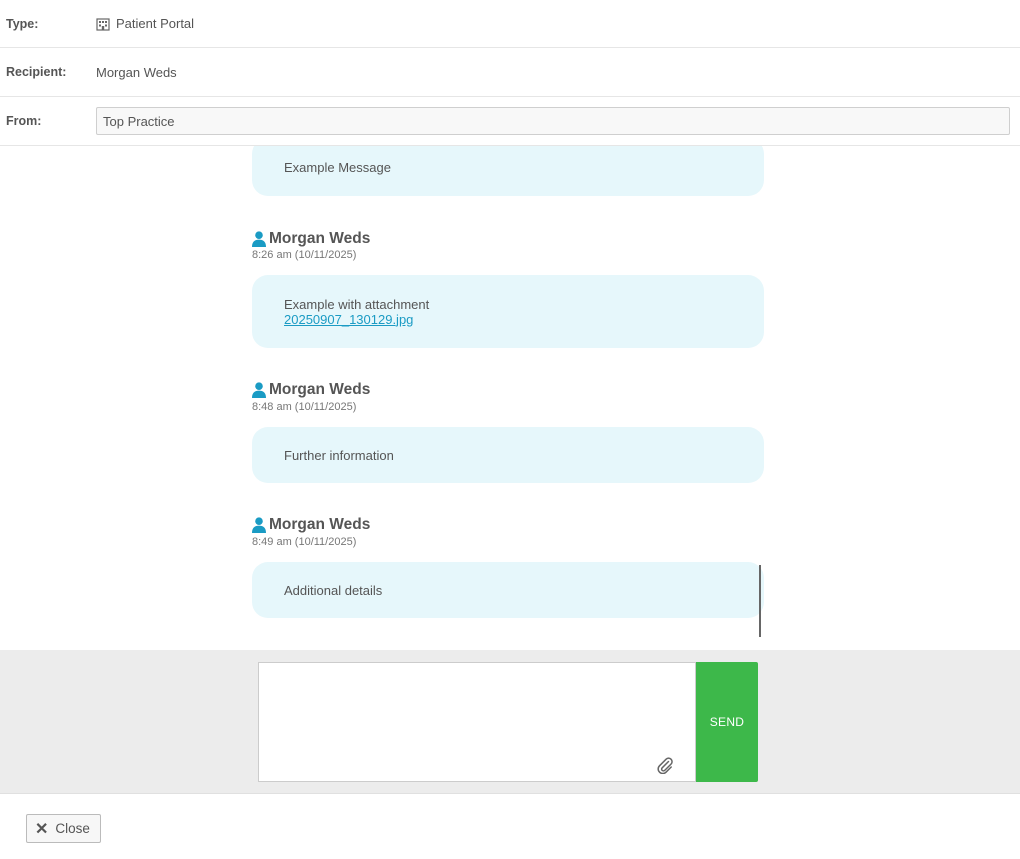 This screenshot has height=859, width=1020. Describe the element at coordinates (22, 23) in the screenshot. I see `type-label: Type:` at that location.